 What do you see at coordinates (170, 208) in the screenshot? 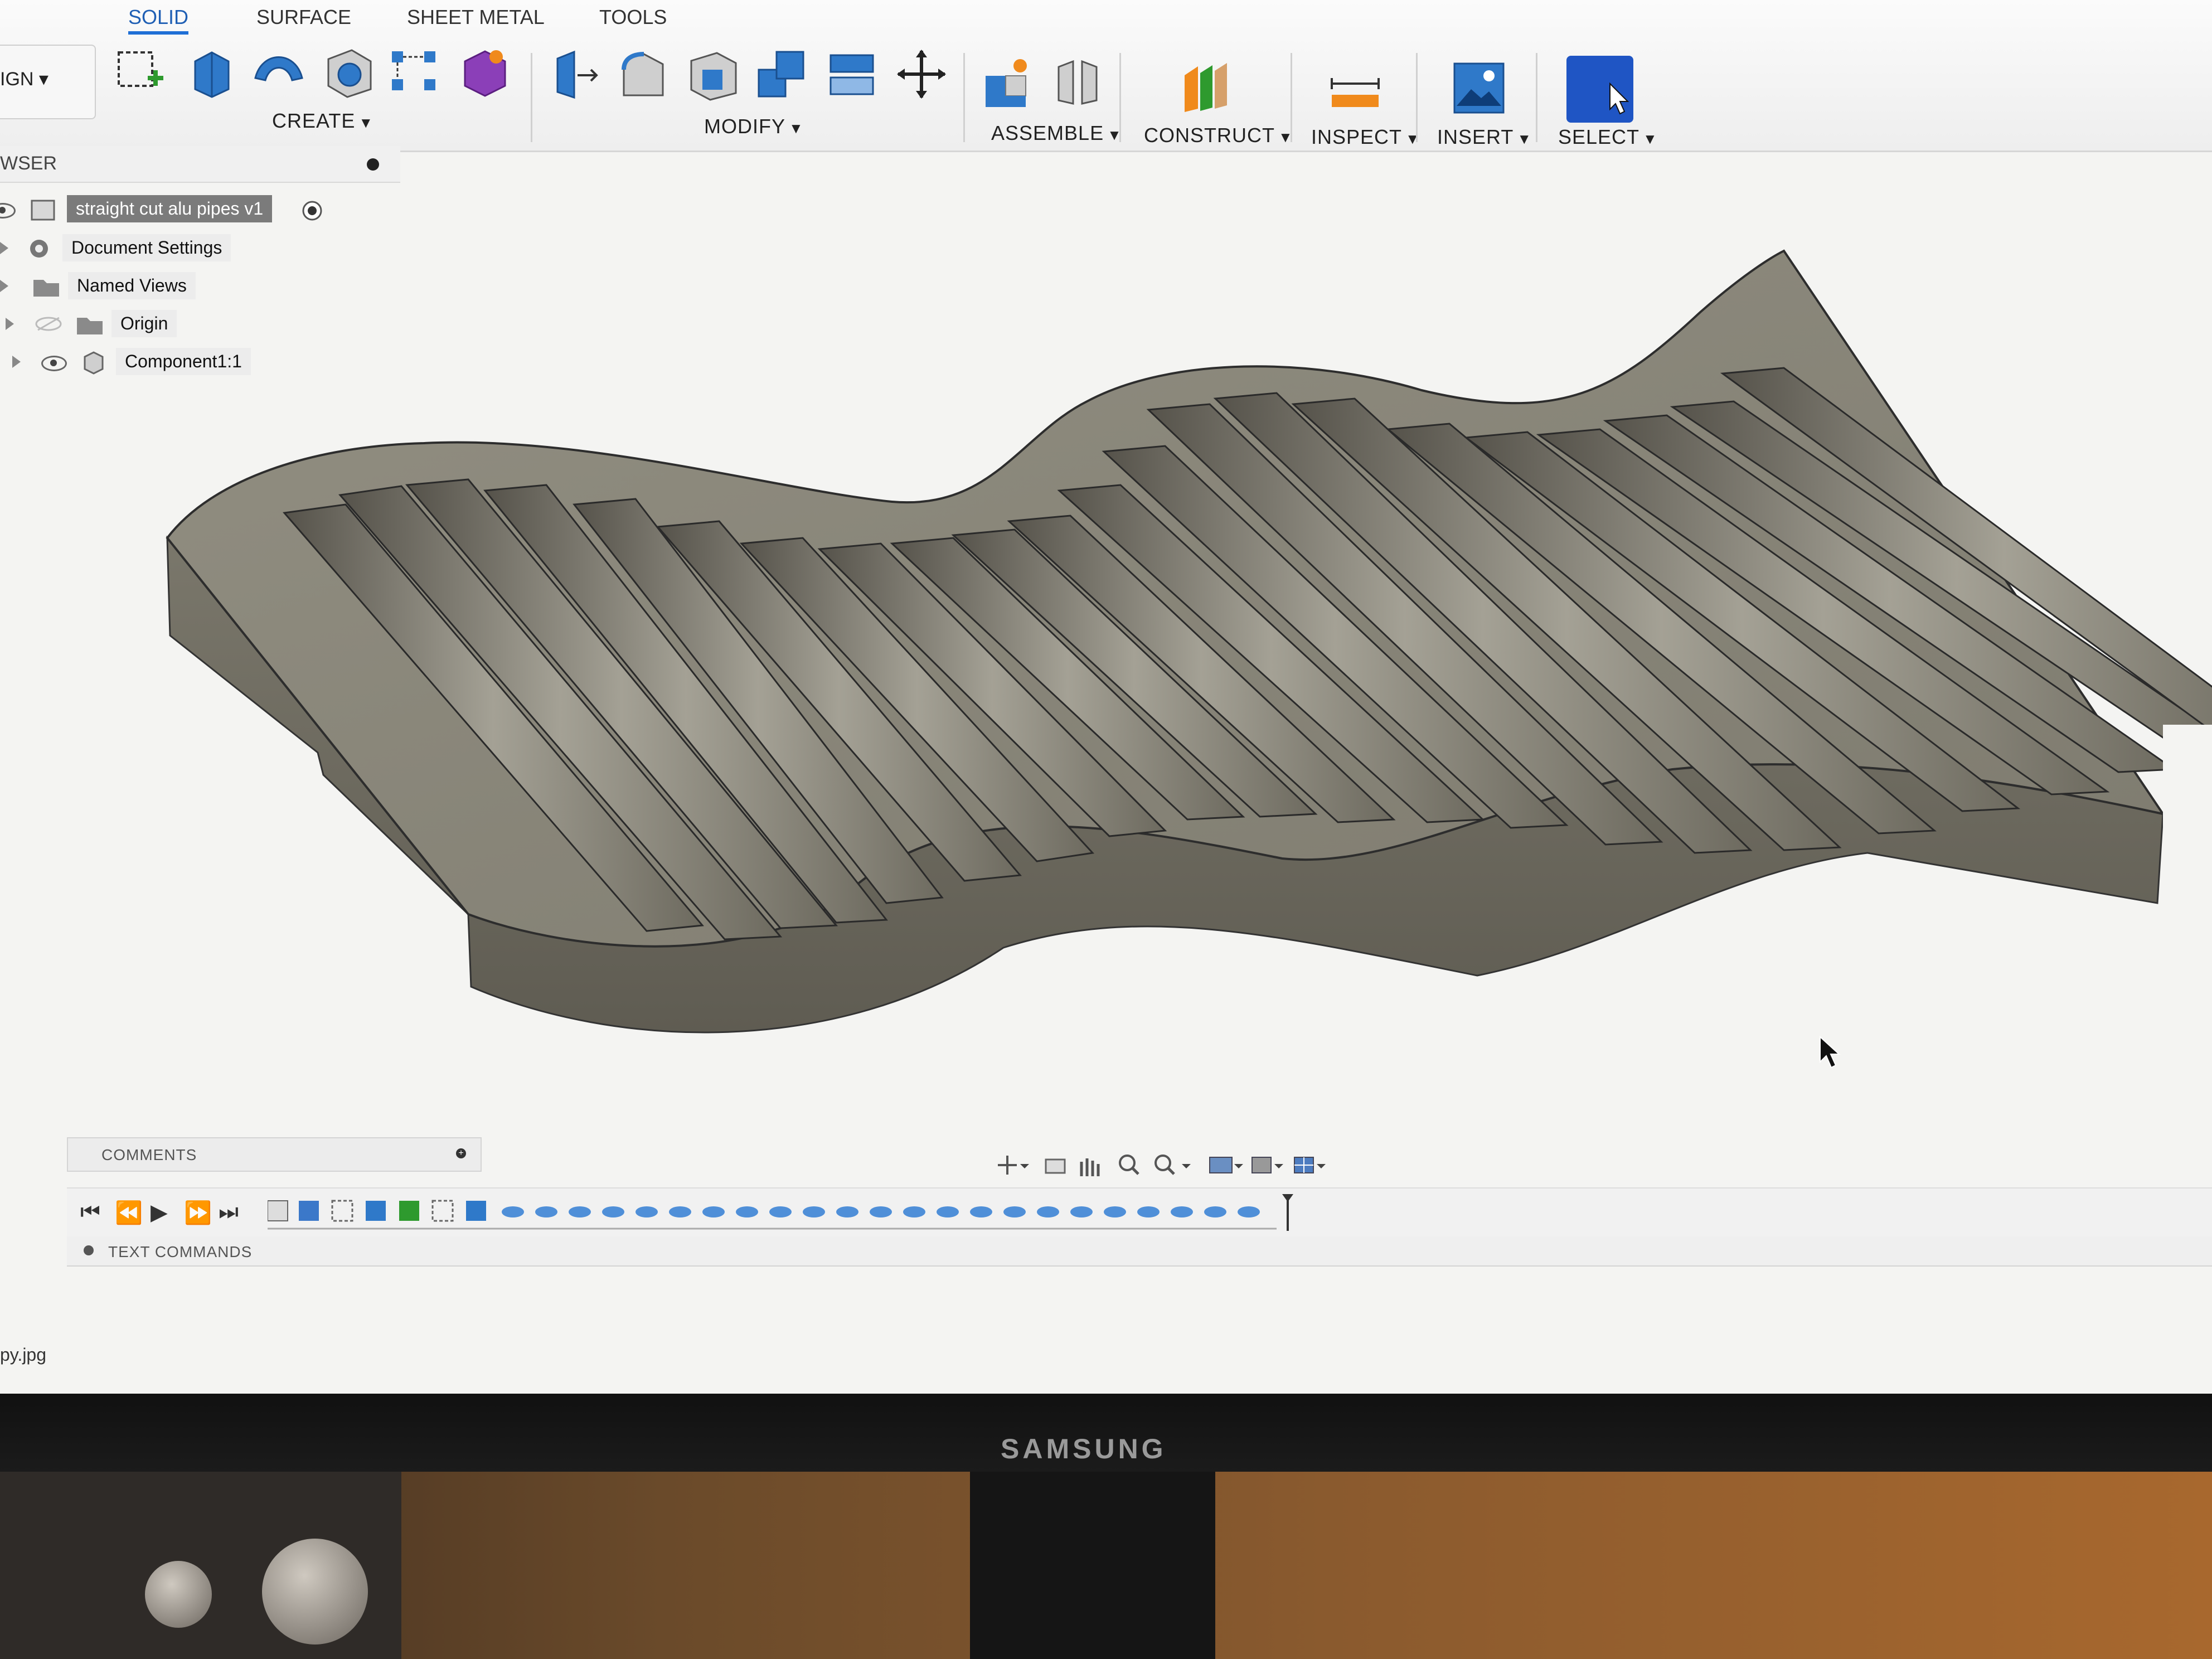
I see `browser-root-label: straight cut alu pipes v1` at bounding box center [170, 208].